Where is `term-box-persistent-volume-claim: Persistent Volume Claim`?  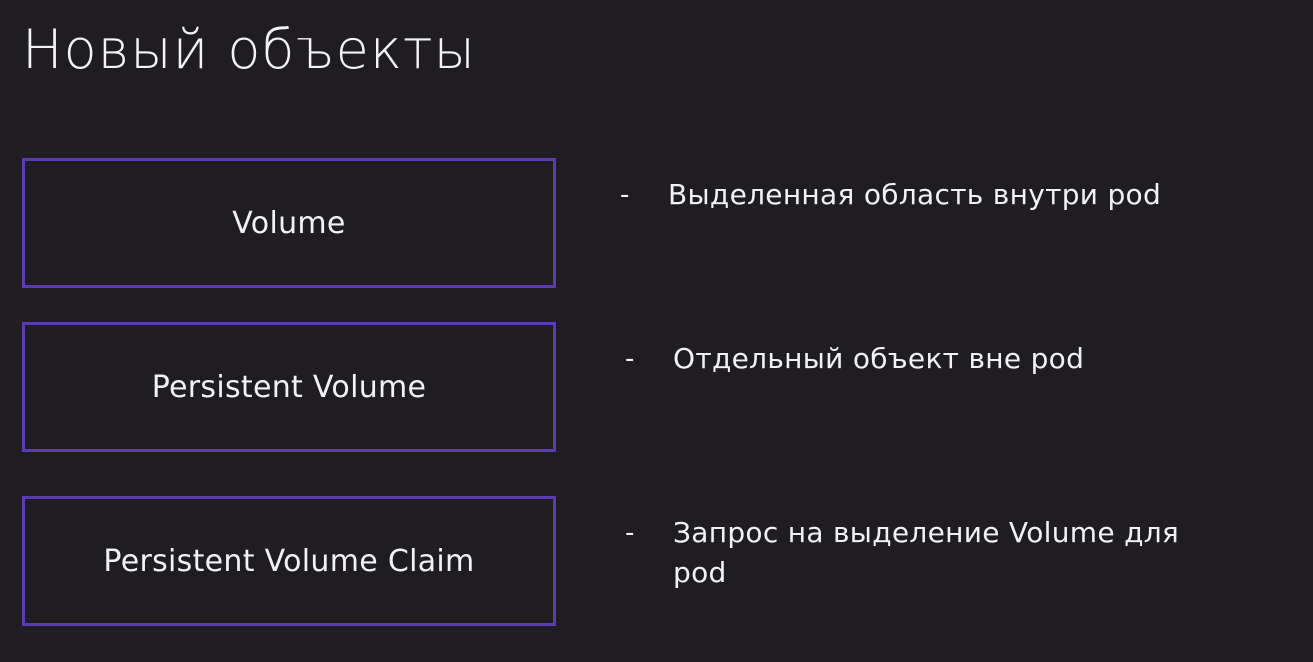 term-box-persistent-volume-claim: Persistent Volume Claim is located at coordinates (289, 561).